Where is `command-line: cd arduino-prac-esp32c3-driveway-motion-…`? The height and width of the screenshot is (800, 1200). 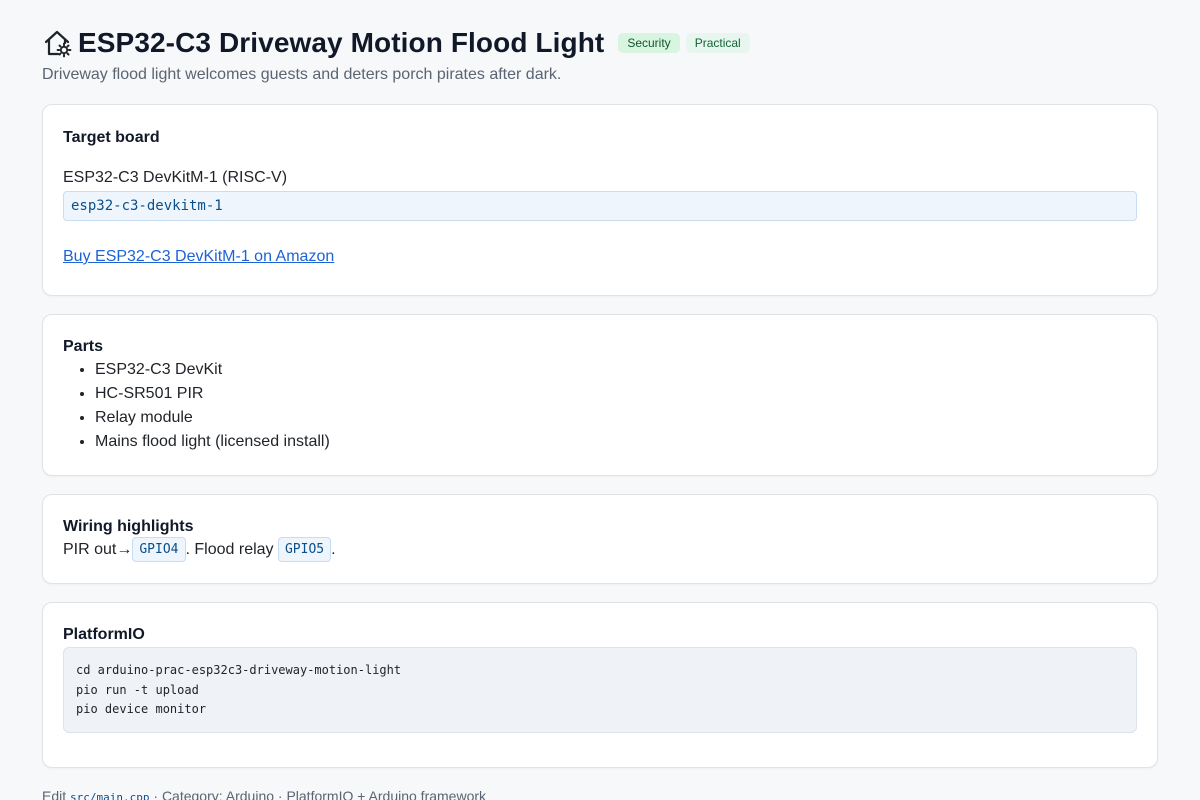 command-line: cd arduino-prac-esp32c3-driveway-motion-… is located at coordinates (239, 670).